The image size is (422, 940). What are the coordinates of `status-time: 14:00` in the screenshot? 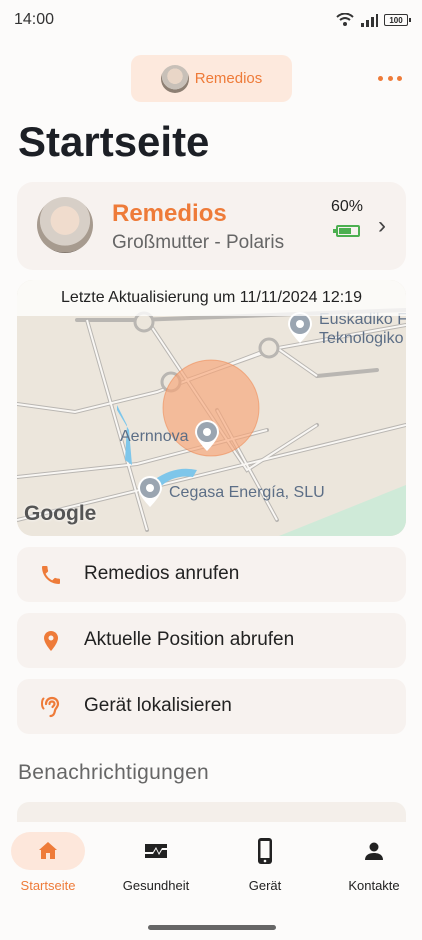 It's located at (34, 19).